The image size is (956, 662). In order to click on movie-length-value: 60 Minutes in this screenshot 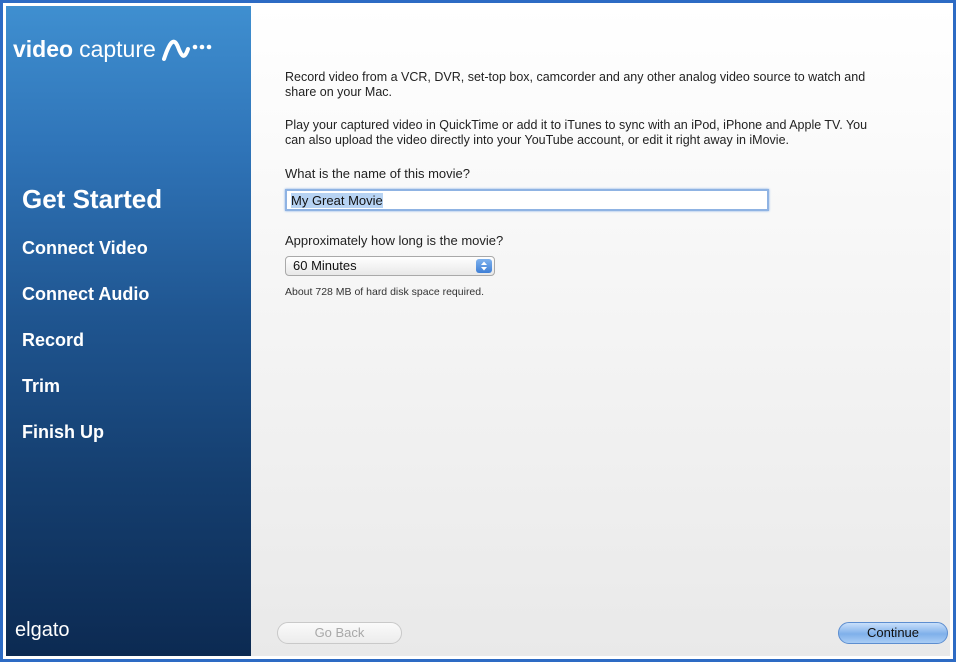, I will do `click(325, 265)`.